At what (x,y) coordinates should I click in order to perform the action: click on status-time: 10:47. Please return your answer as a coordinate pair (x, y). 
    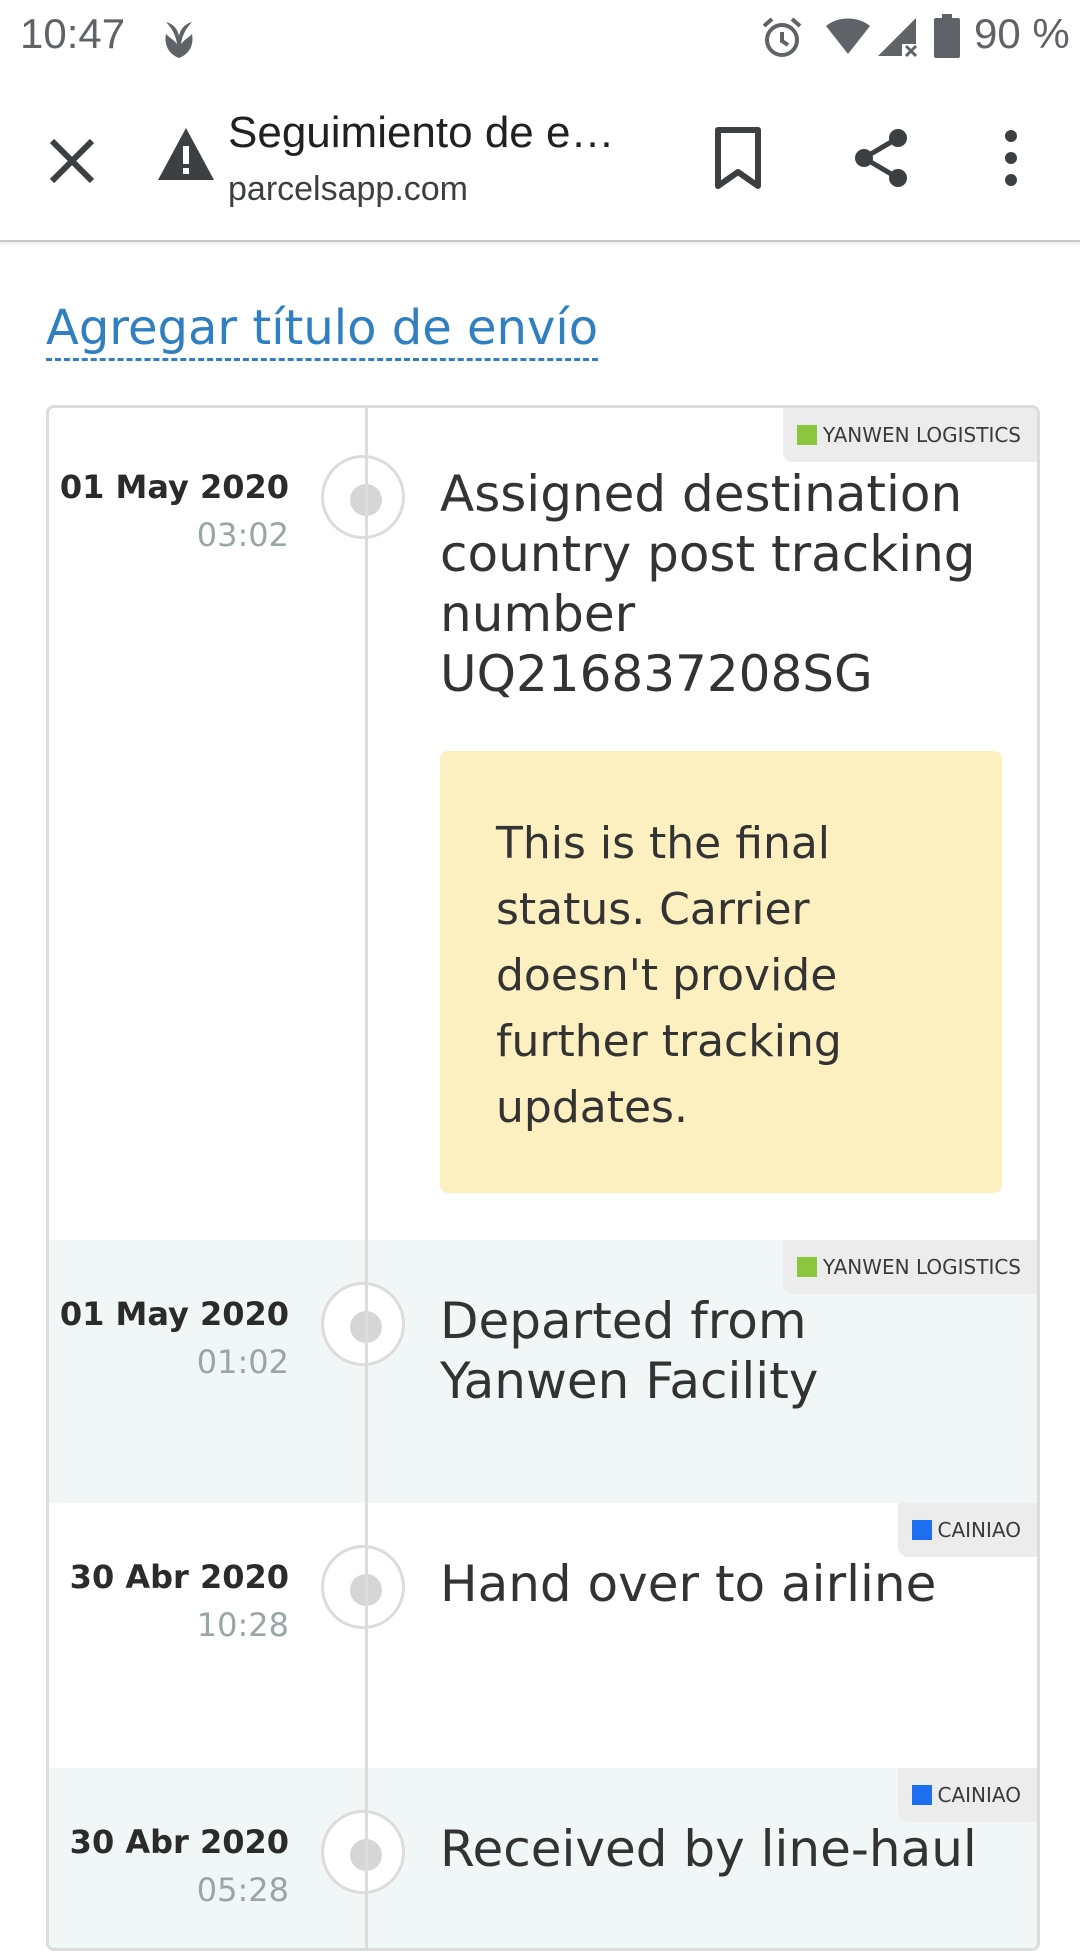
    Looking at the image, I should click on (73, 33).